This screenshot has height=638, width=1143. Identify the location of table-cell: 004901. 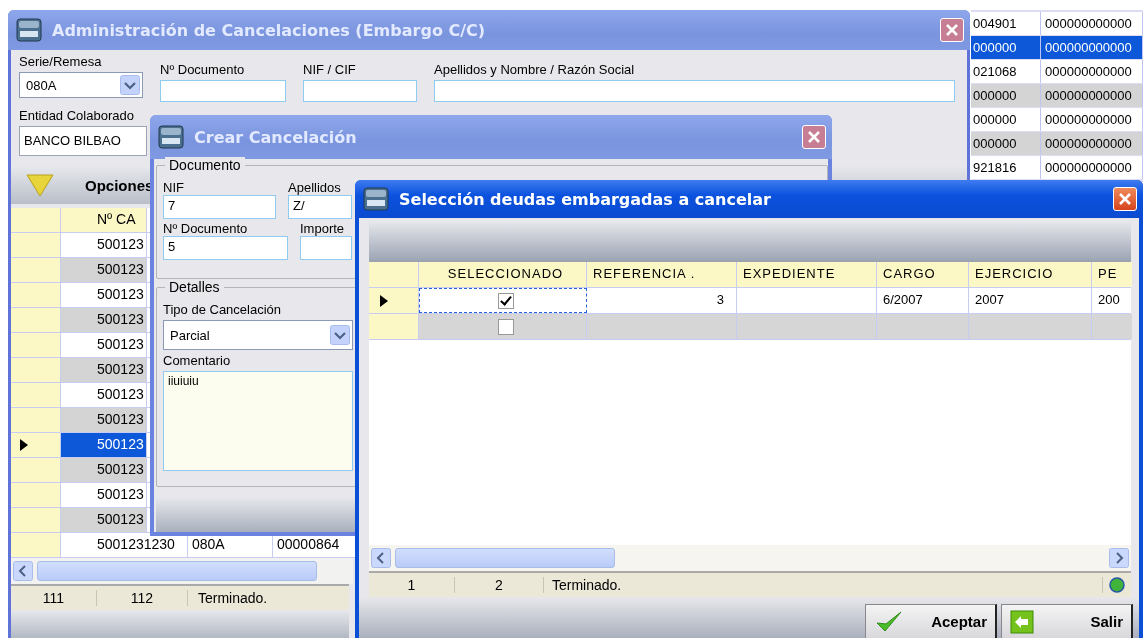
(1006, 23).